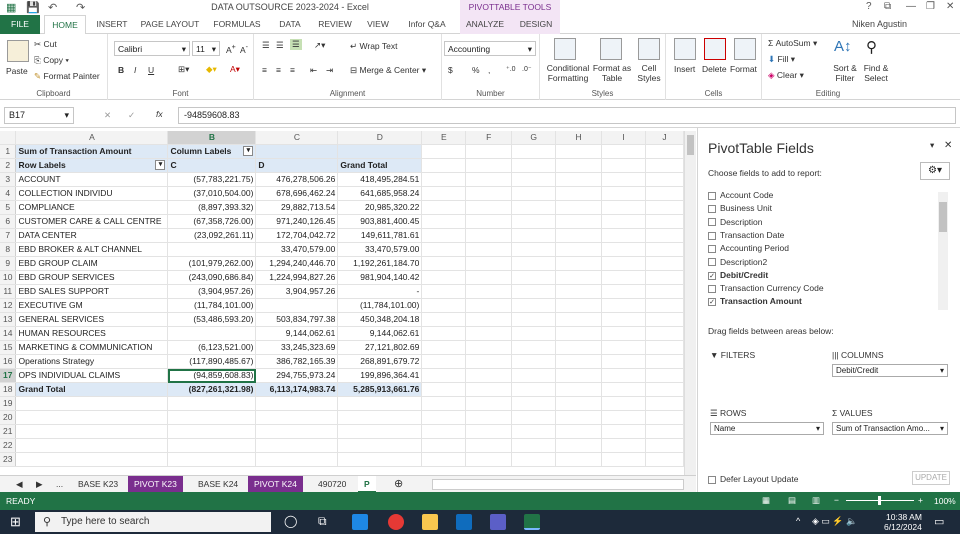 Image resolution: width=960 pixels, height=534 pixels. I want to click on undo-icon: ↶, so click(52, 7).